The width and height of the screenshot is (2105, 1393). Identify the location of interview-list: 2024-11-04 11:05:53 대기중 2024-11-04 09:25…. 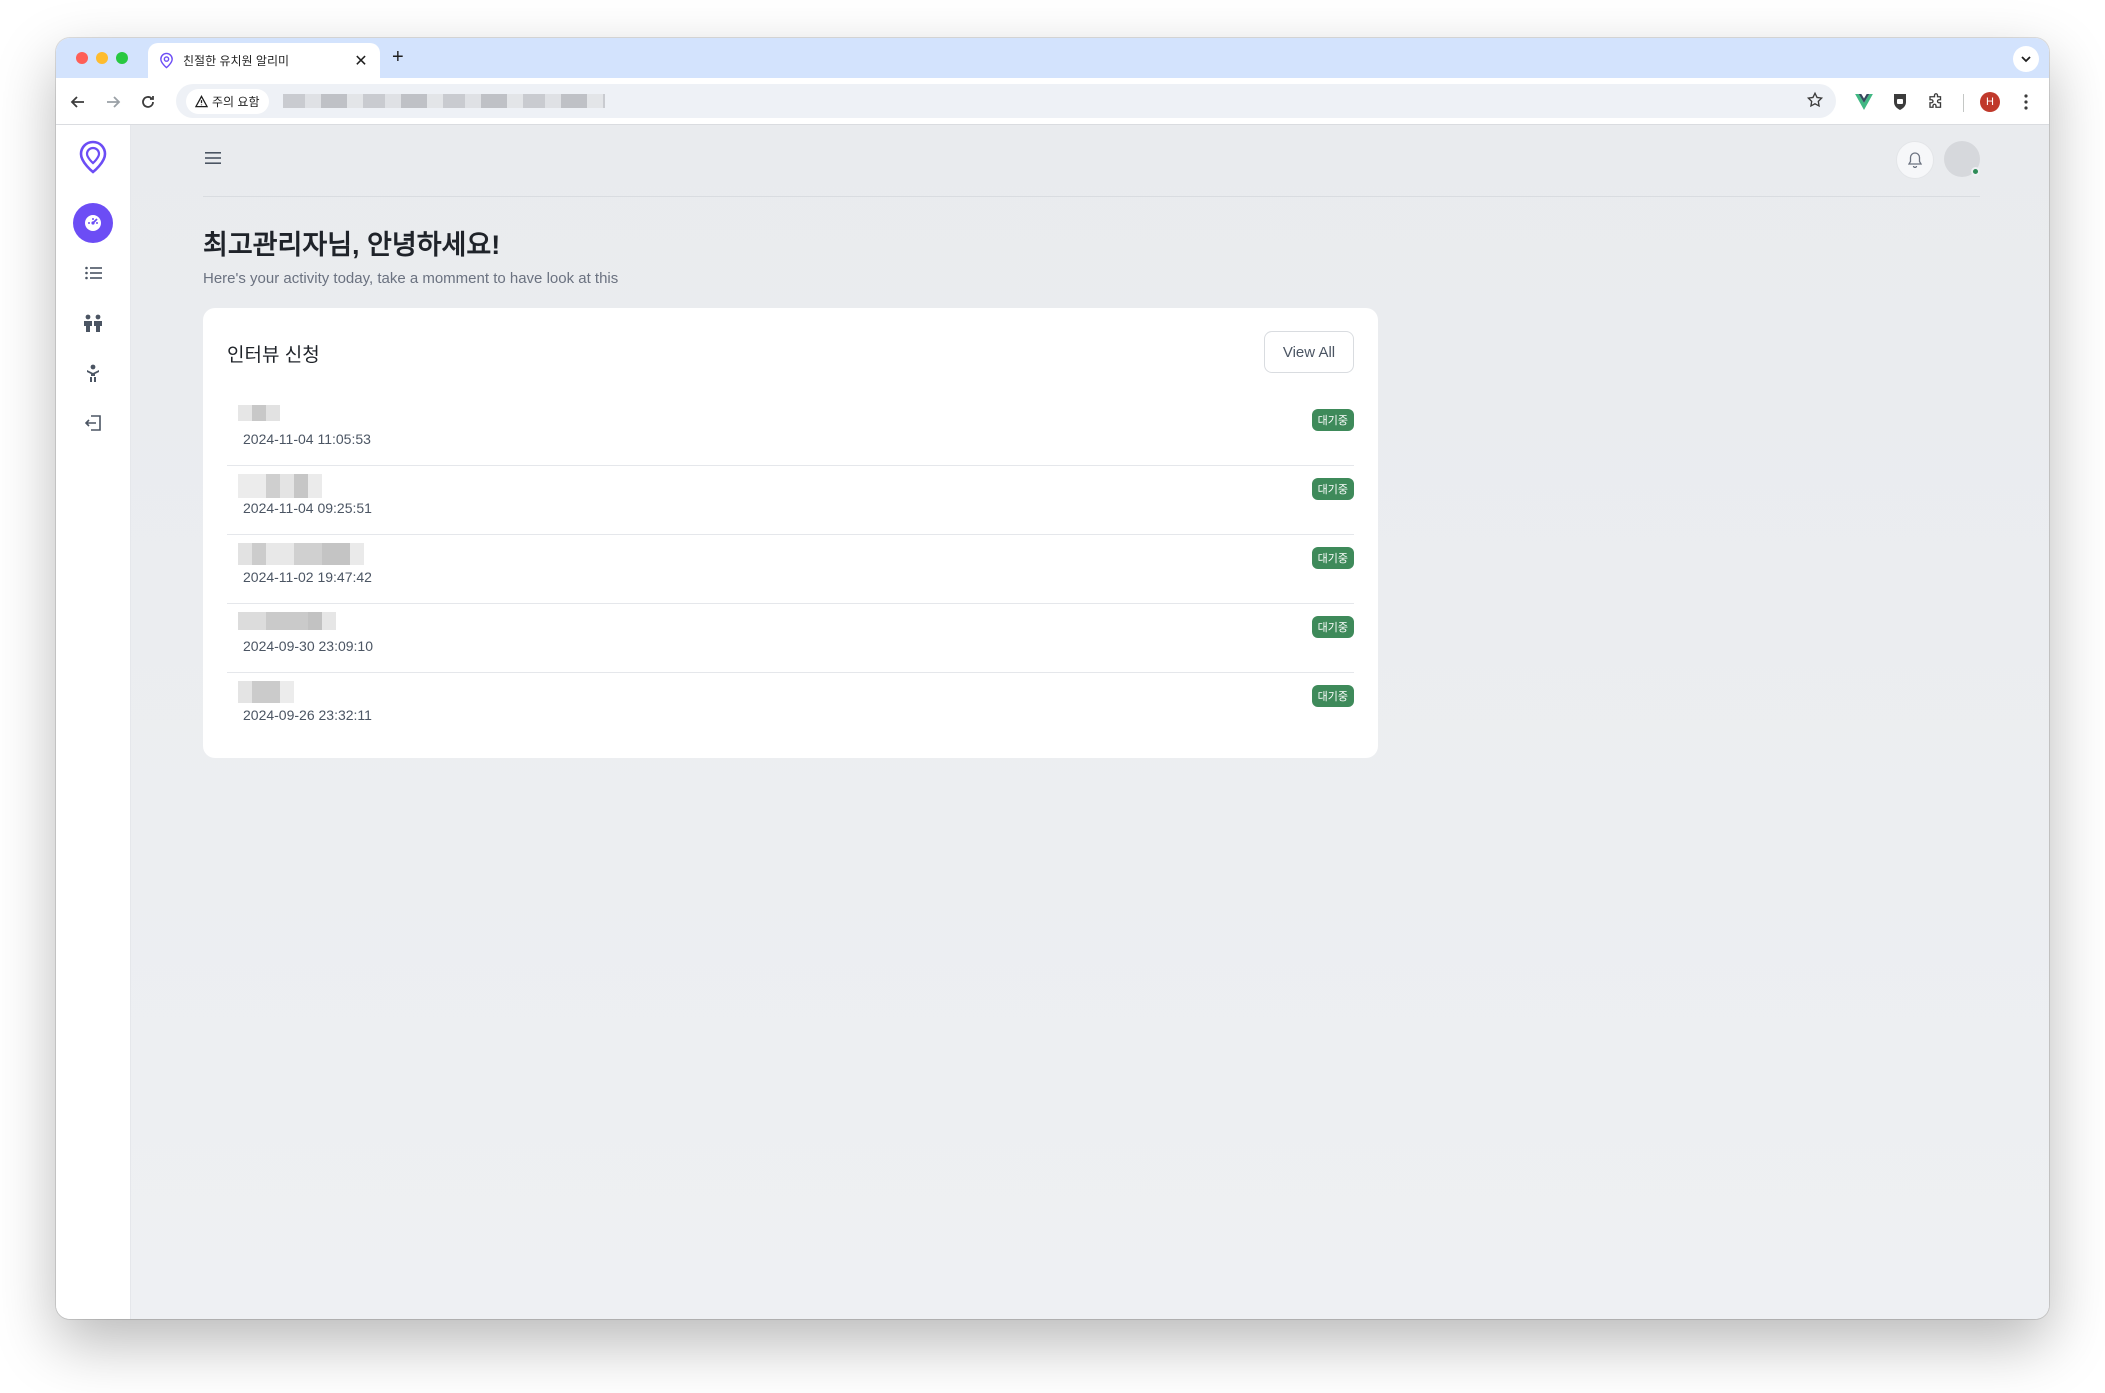
(790, 569).